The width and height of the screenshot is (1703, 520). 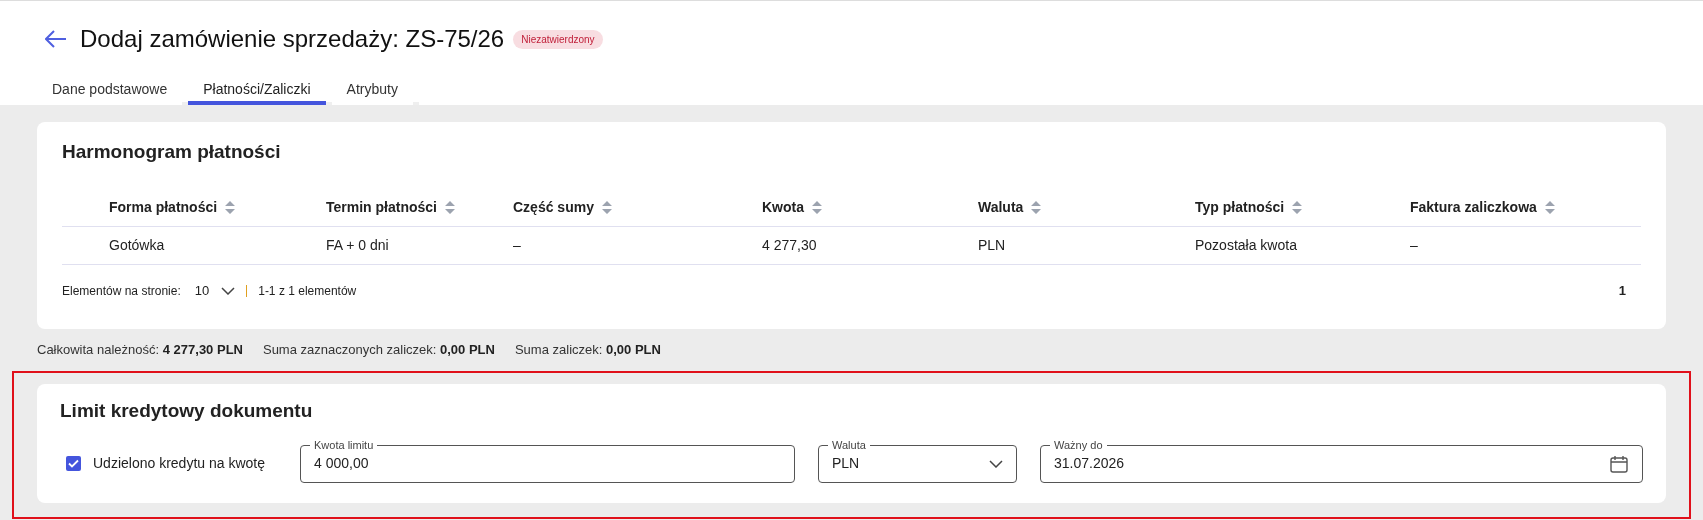 I want to click on section-title: Limit kredytowy dokumentu, so click(x=187, y=411).